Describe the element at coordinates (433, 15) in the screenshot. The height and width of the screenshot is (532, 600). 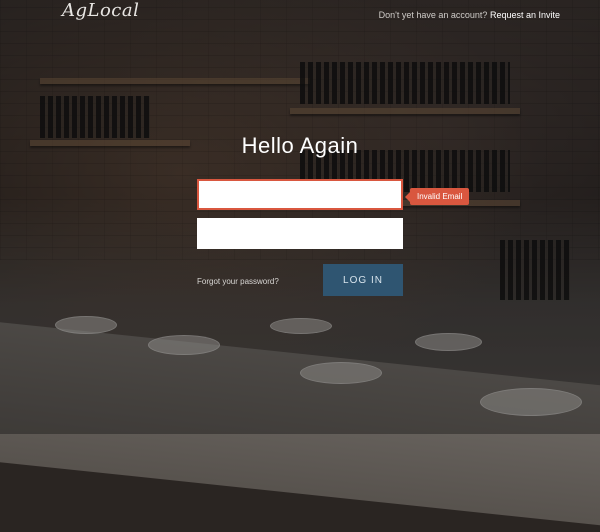
I see `signup-prompt-text: Don't yet have an account?` at that location.